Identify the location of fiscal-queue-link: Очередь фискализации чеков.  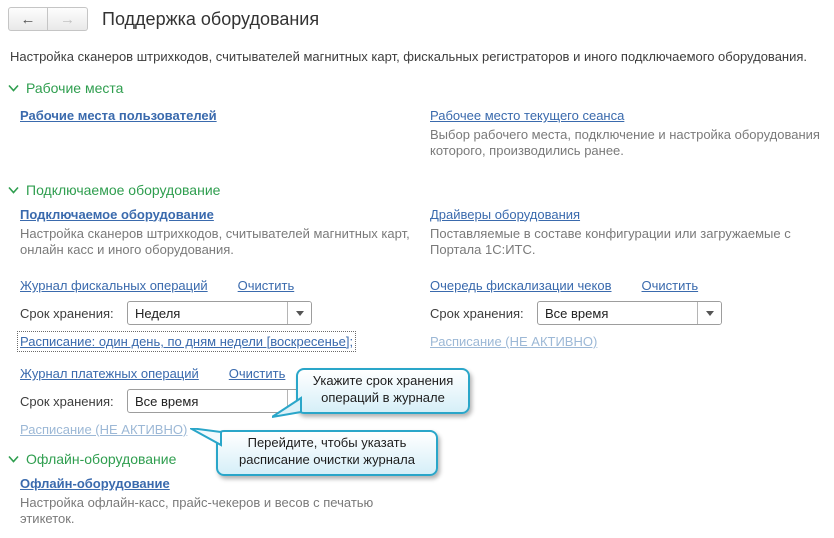
(521, 285).